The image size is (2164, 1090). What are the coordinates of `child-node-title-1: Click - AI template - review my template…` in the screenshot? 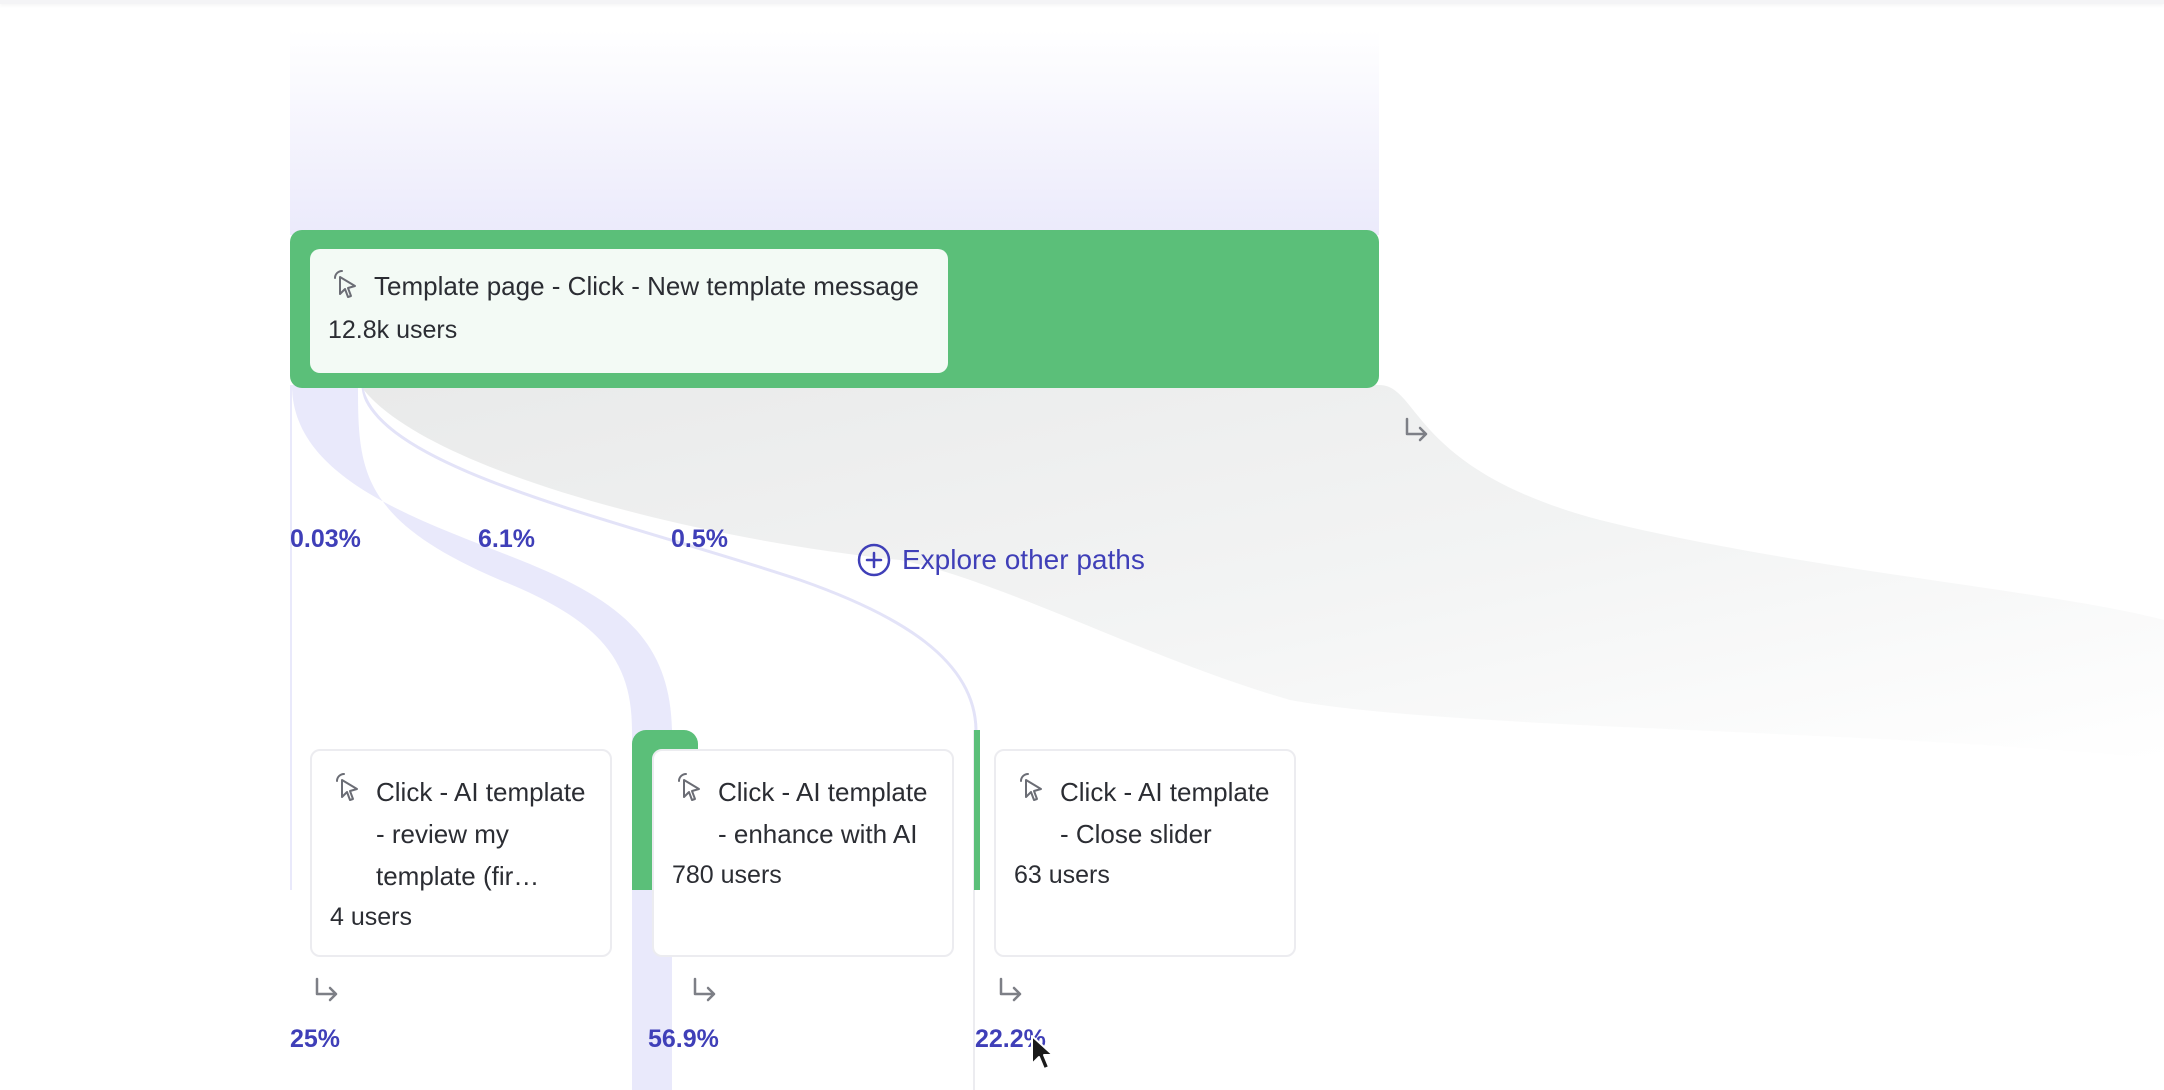 It's located at (481, 834).